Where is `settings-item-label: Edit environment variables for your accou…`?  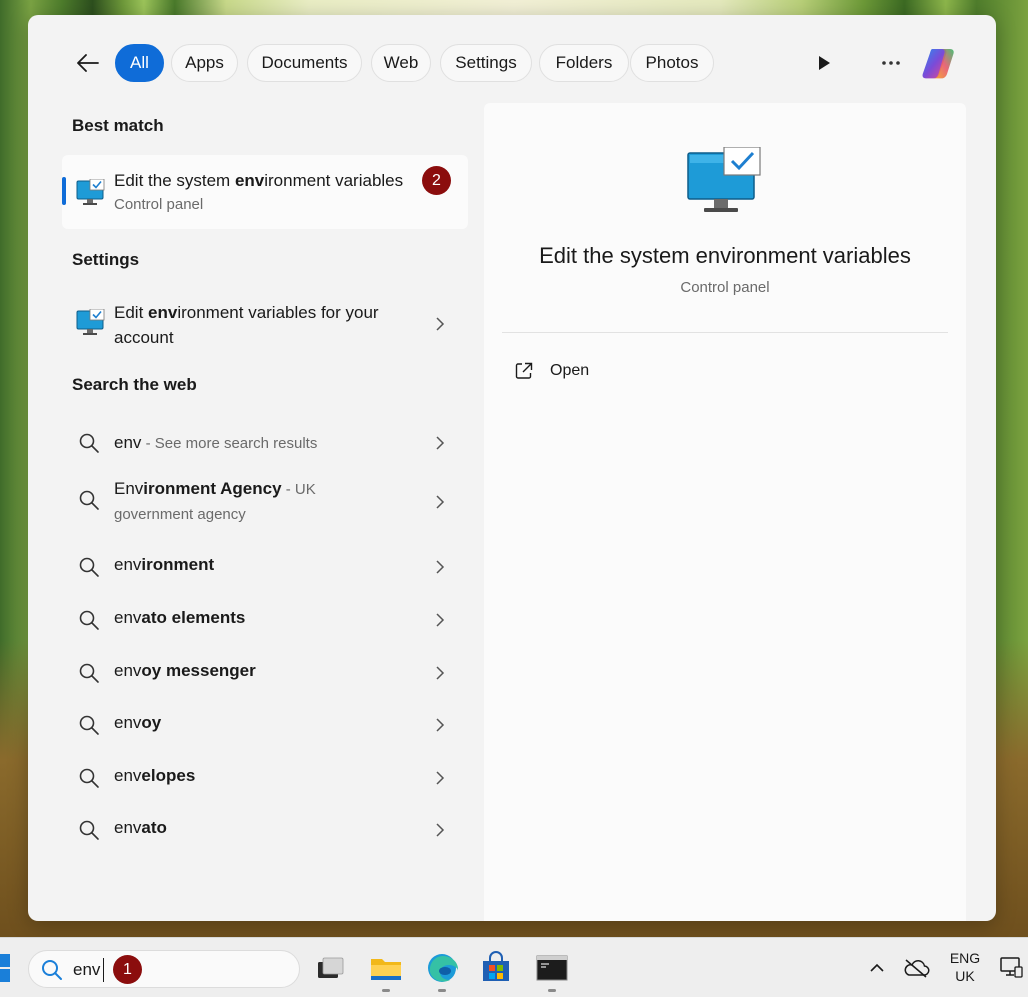
settings-item-label: Edit environment variables for your accou… is located at coordinates (246, 325).